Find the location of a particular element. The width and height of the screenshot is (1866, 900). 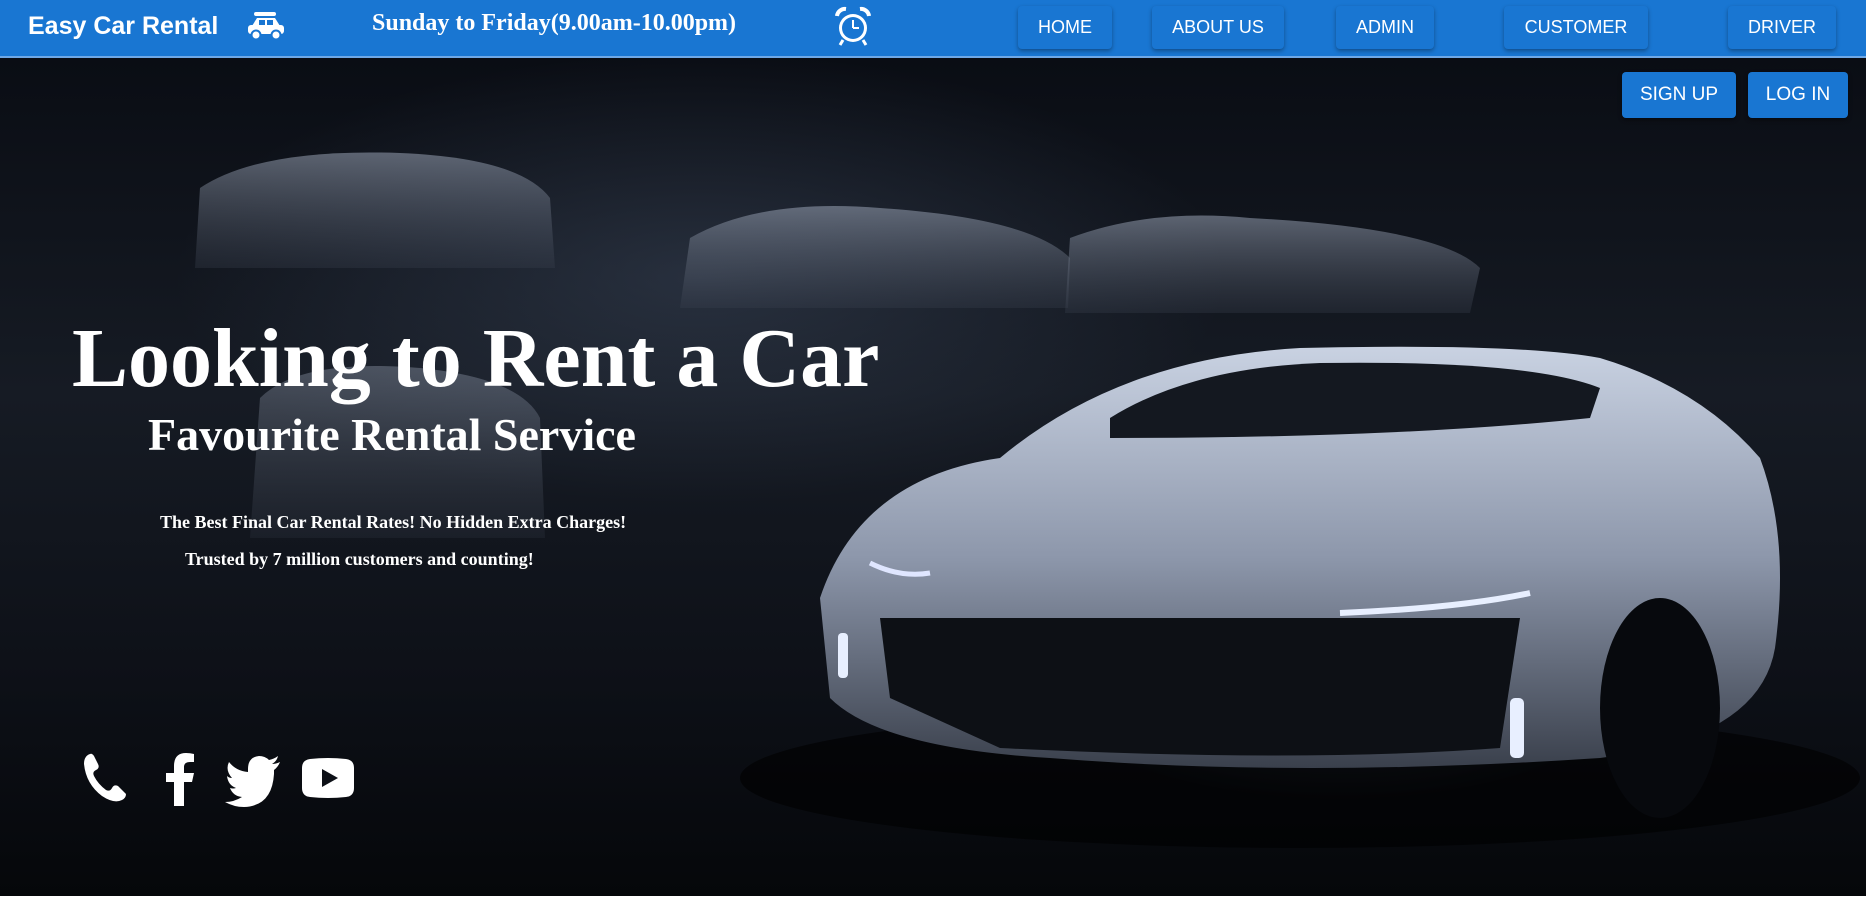

business-hours: Sunday to Friday(9.00am-10.00pm) is located at coordinates (554, 23).